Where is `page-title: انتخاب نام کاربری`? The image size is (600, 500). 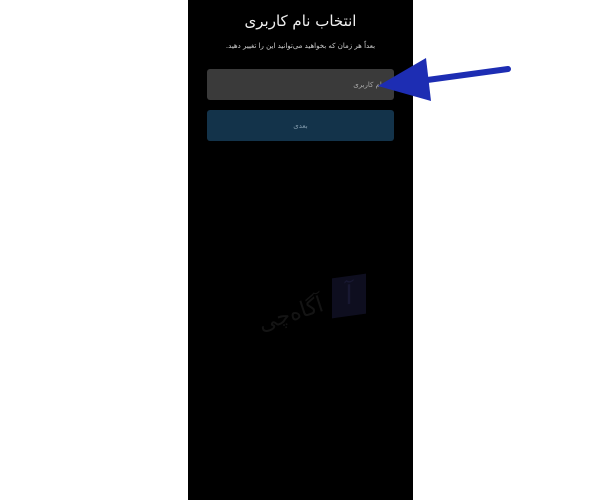 page-title: انتخاب نام کاربری is located at coordinates (300, 21).